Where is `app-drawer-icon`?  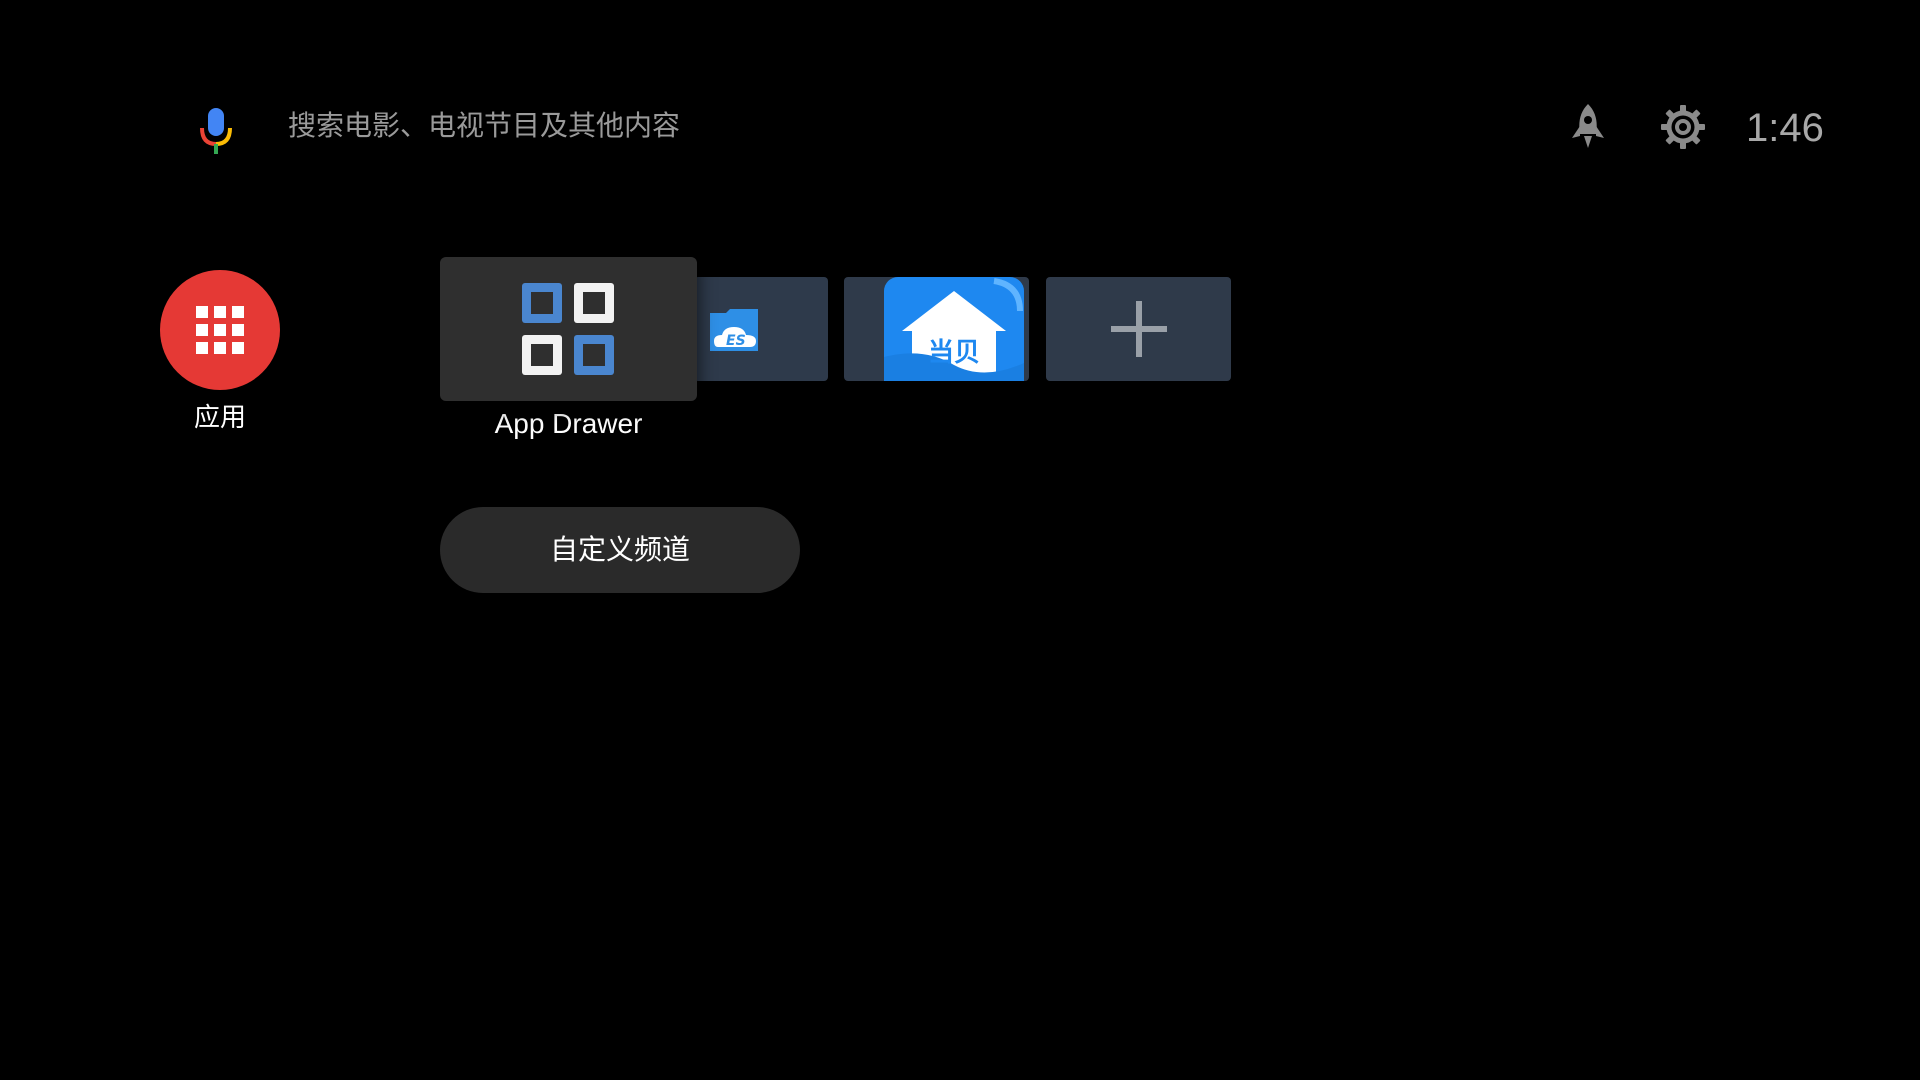 app-drawer-icon is located at coordinates (568, 329).